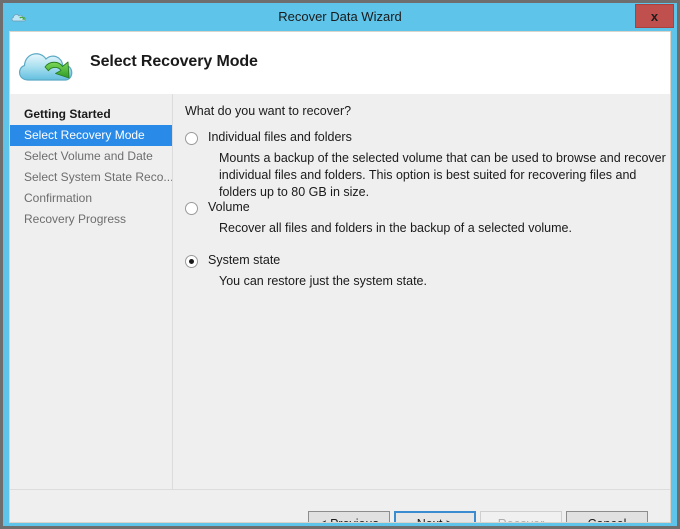 This screenshot has width=680, height=529. What do you see at coordinates (91, 219) in the screenshot?
I see `sidebar-item-recovery-progress: Recovery Progress` at bounding box center [91, 219].